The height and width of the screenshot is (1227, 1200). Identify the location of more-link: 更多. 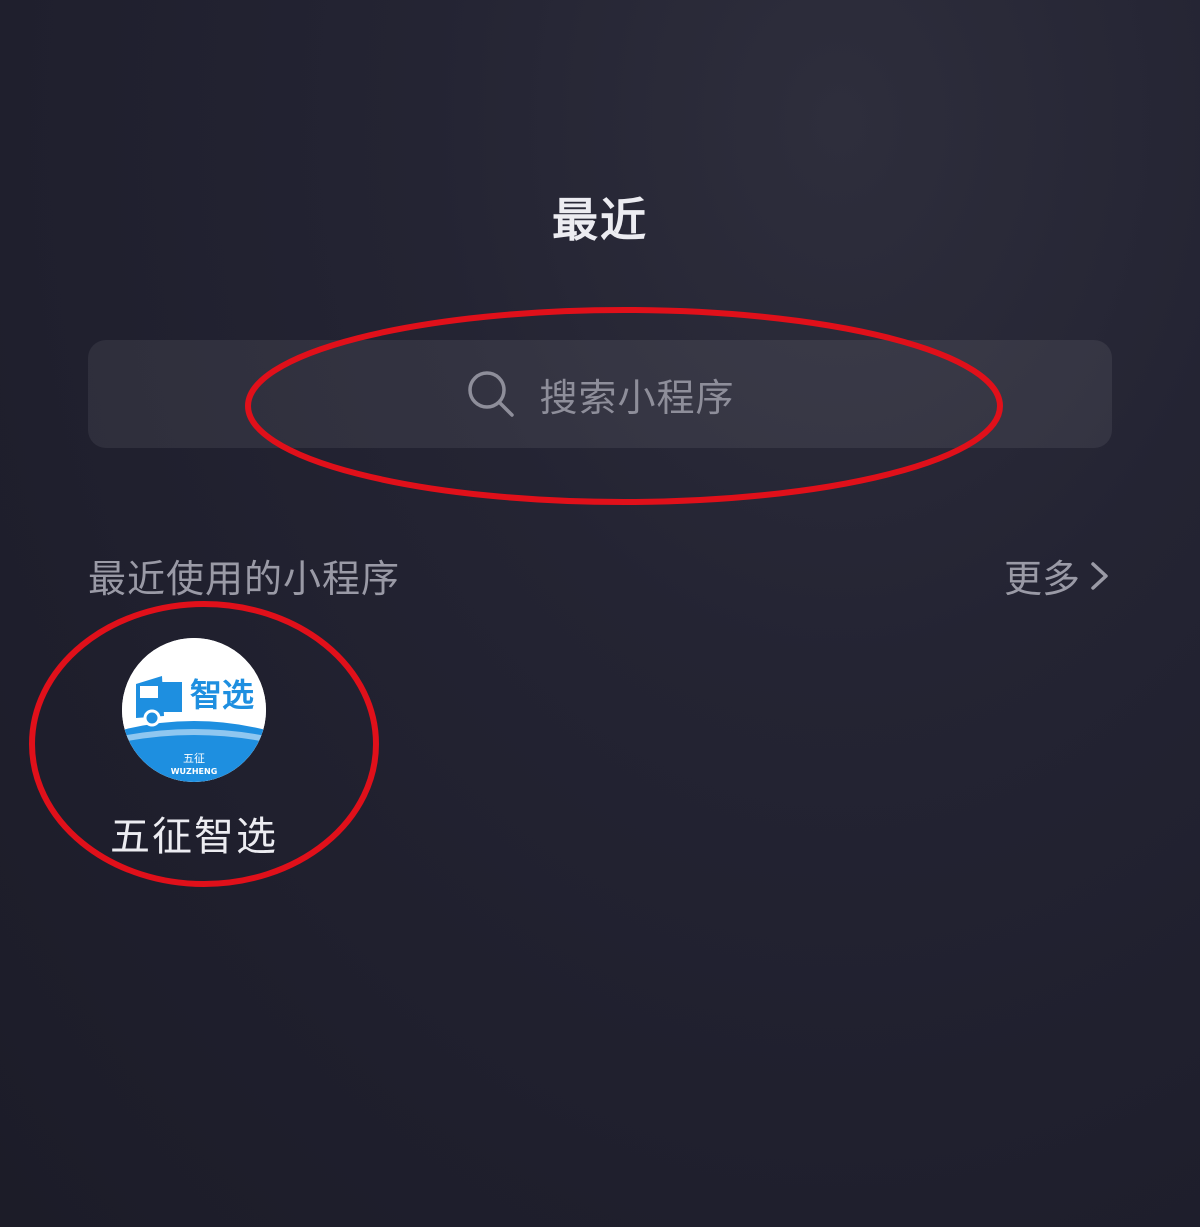
(1058, 575).